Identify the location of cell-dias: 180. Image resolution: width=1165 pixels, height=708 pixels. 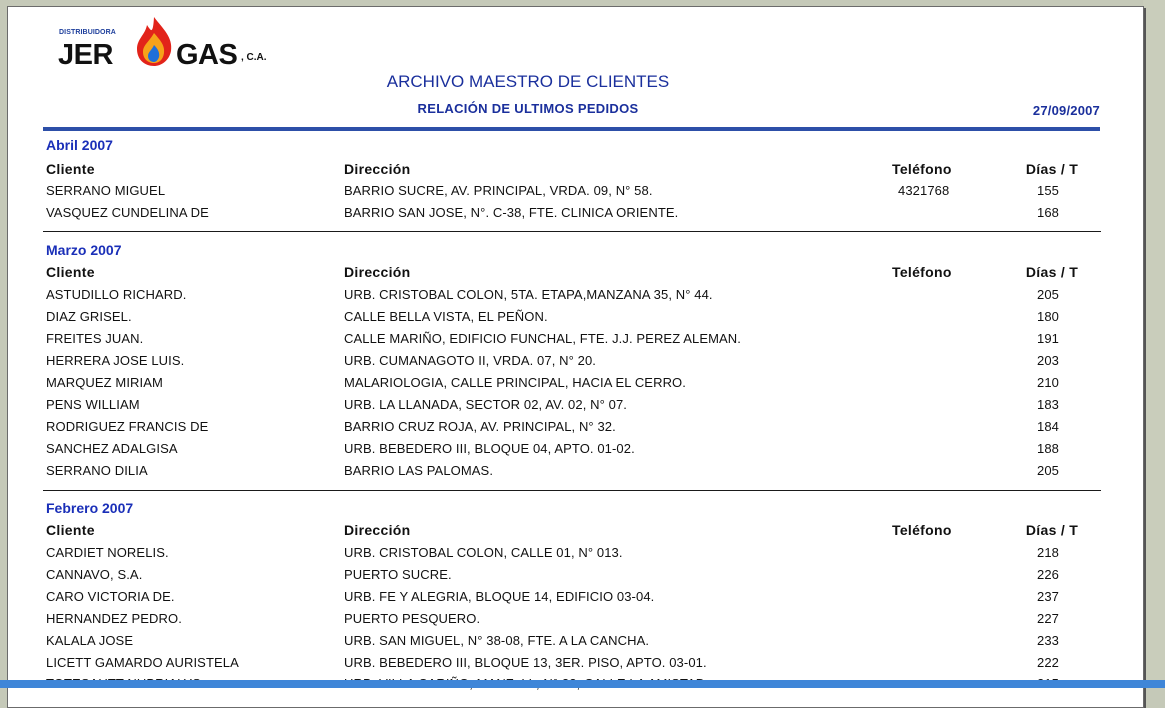
(1048, 316).